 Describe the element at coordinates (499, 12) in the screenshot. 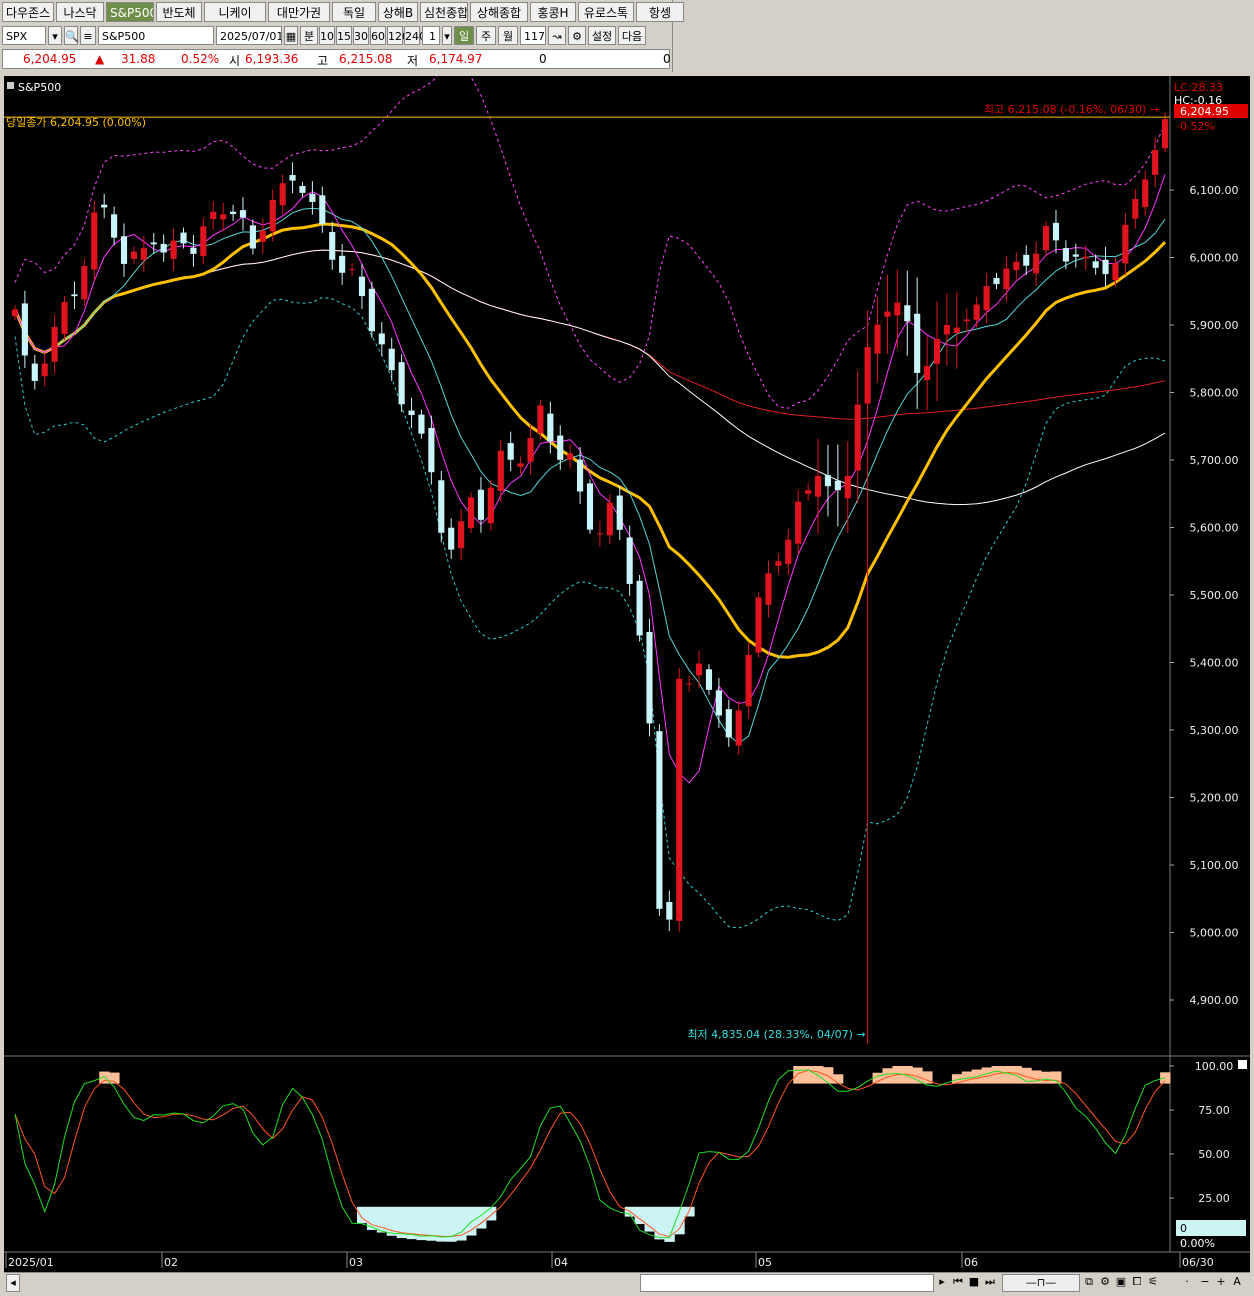

I see `tab-9: 상해종합` at that location.